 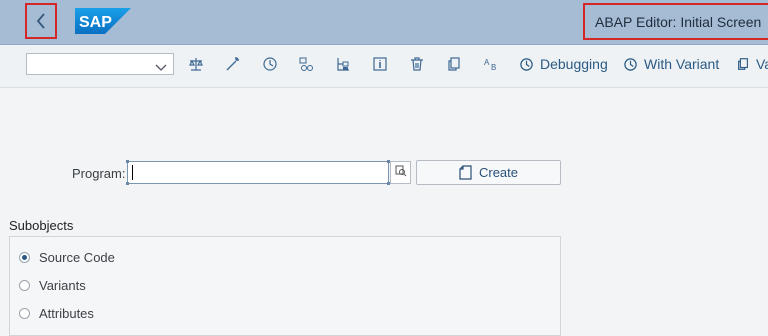 What do you see at coordinates (77, 257) in the screenshot?
I see `radio-label: Source Code` at bounding box center [77, 257].